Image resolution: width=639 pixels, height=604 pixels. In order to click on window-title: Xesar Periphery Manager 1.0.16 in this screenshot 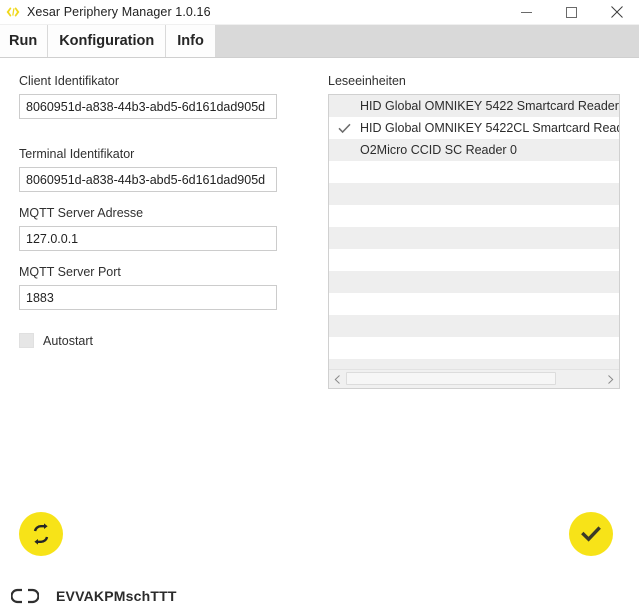, I will do `click(119, 12)`.